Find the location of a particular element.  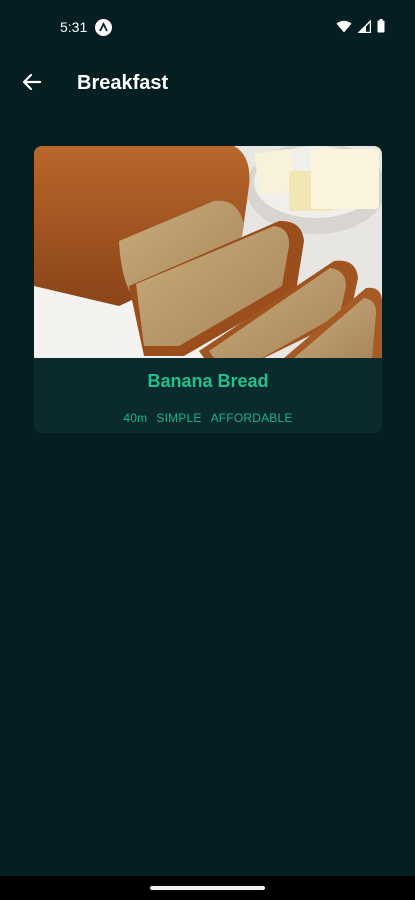

back-button is located at coordinates (32, 84).